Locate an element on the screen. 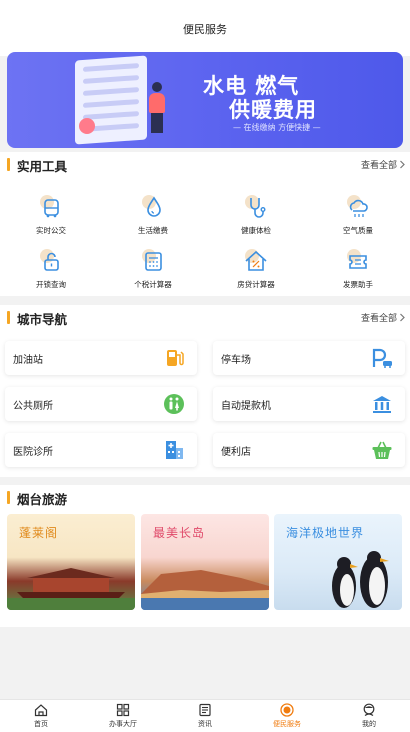 The height and width of the screenshot is (732, 410). tool-item-unlock-query: 开锁查询 is located at coordinates (51, 269).